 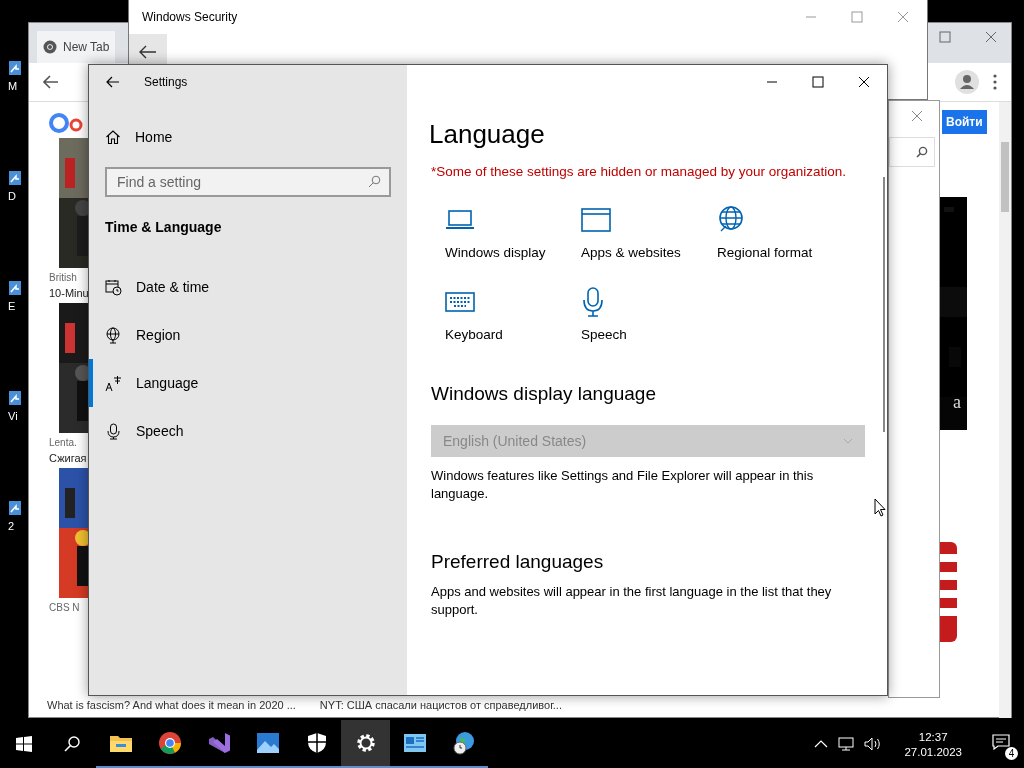 What do you see at coordinates (76, 47) in the screenshot?
I see `browser-tab: New Tab` at bounding box center [76, 47].